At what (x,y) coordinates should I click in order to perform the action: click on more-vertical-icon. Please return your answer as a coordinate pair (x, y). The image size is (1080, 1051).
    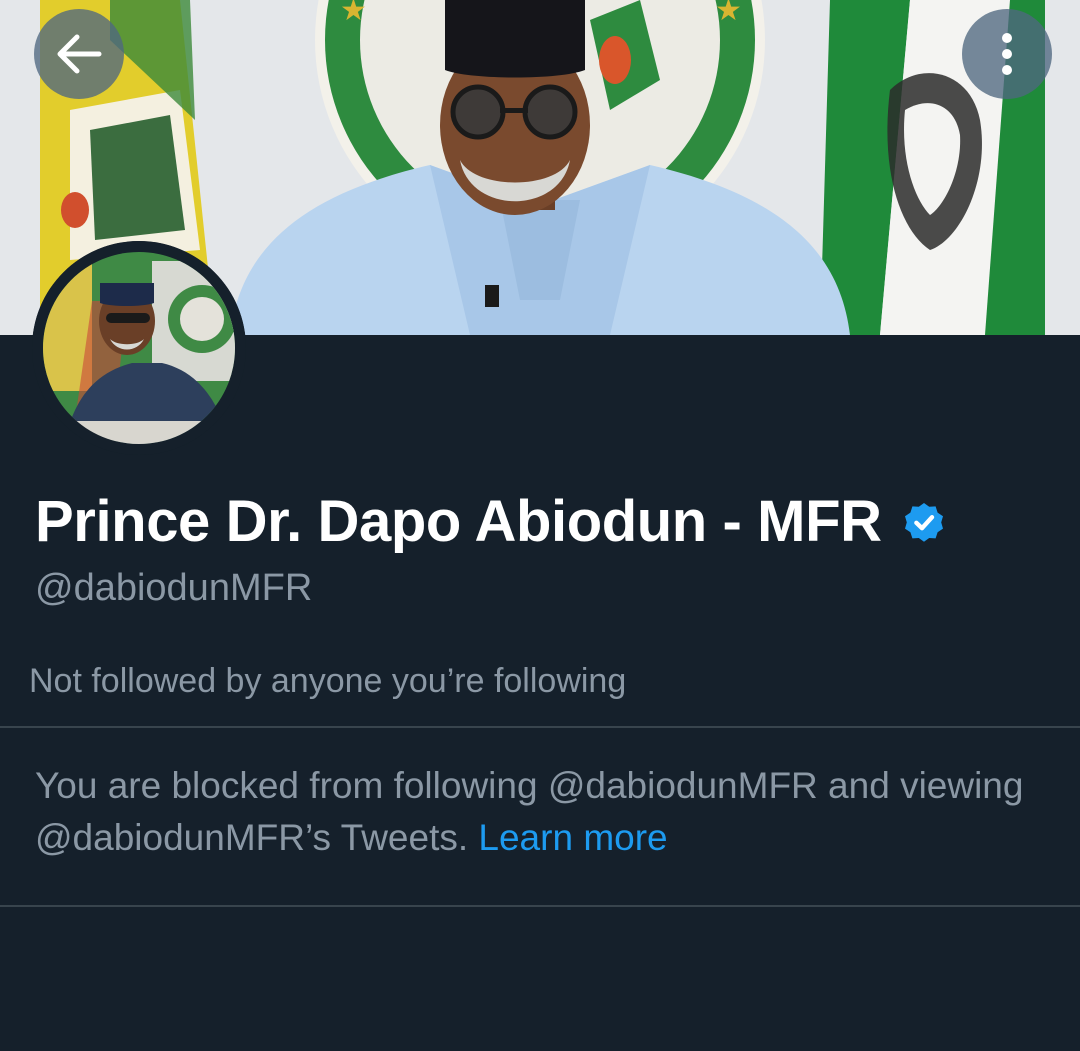
    Looking at the image, I should click on (1007, 54).